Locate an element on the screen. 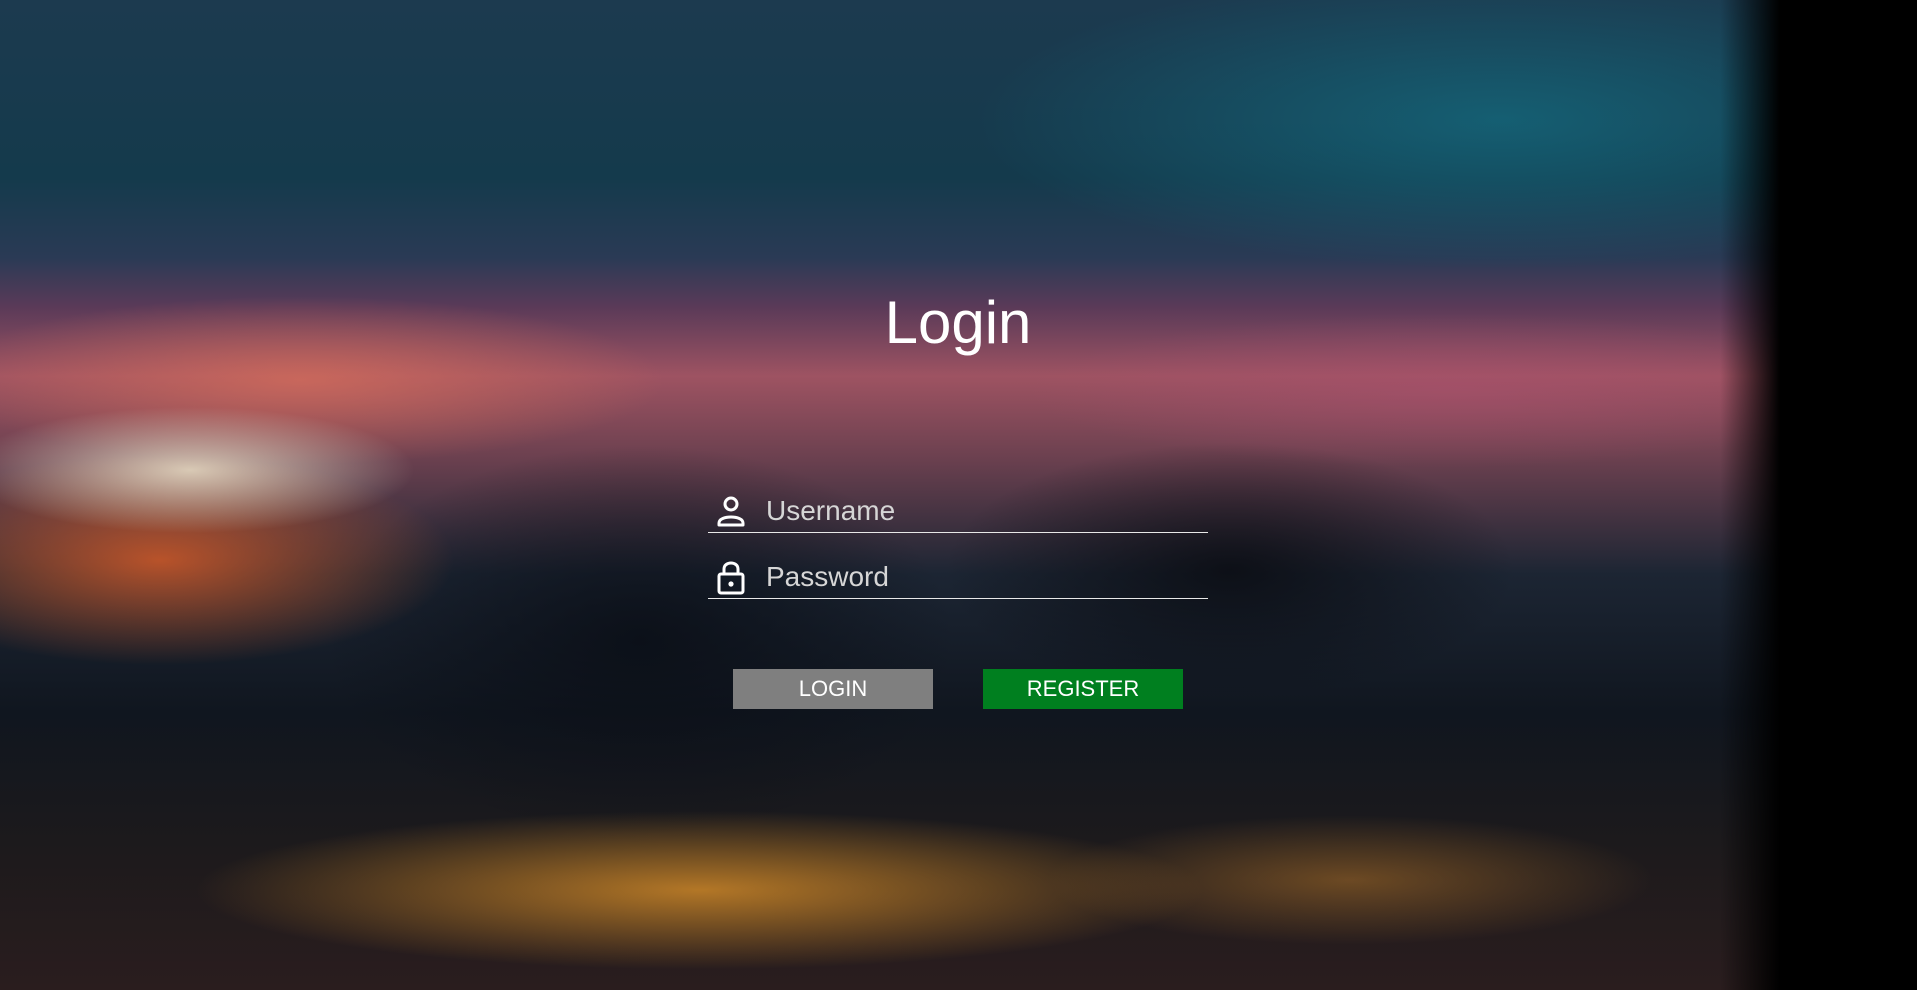  register-button: REGISTER is located at coordinates (1083, 689).